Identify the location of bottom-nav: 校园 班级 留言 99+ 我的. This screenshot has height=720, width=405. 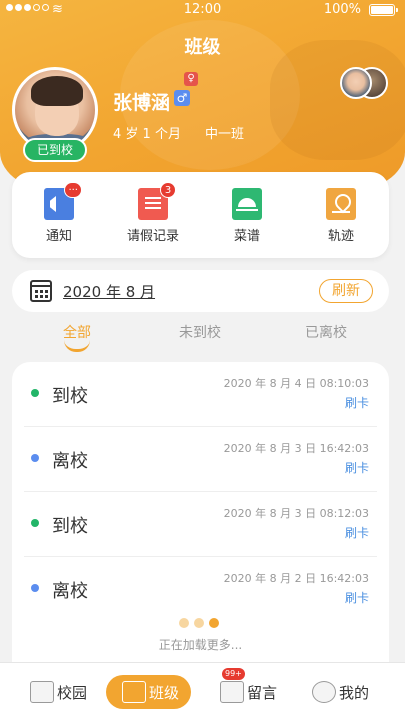
(202, 691).